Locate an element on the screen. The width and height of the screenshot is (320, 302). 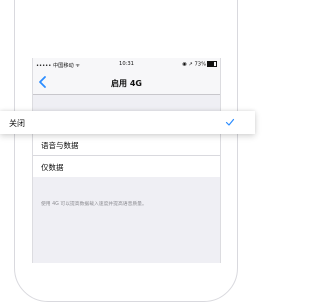
checkmark-icon is located at coordinates (230, 122).